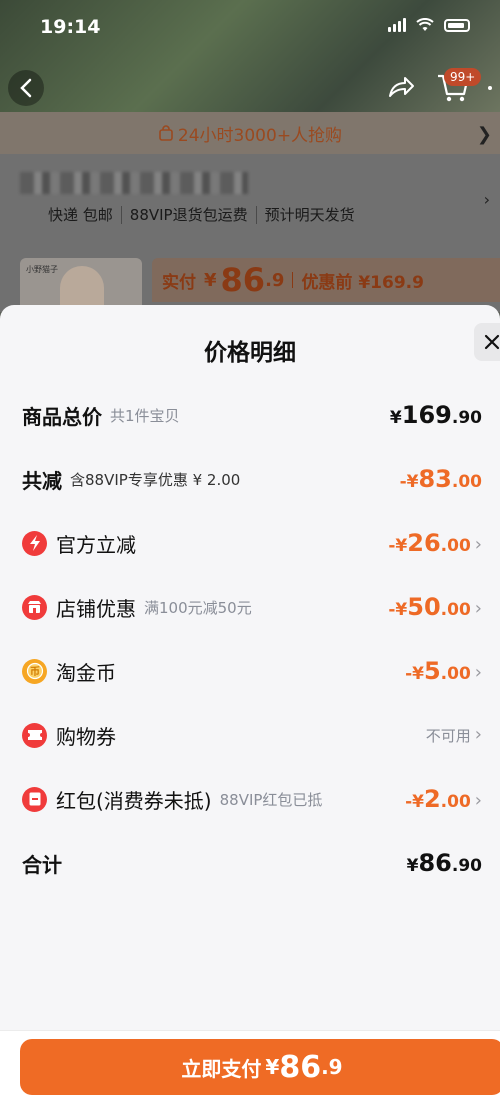 Image resolution: width=500 pixels, height=1108 pixels. I want to click on pay-now-button: 立即支付 ¥ 86 .9, so click(260, 1067).